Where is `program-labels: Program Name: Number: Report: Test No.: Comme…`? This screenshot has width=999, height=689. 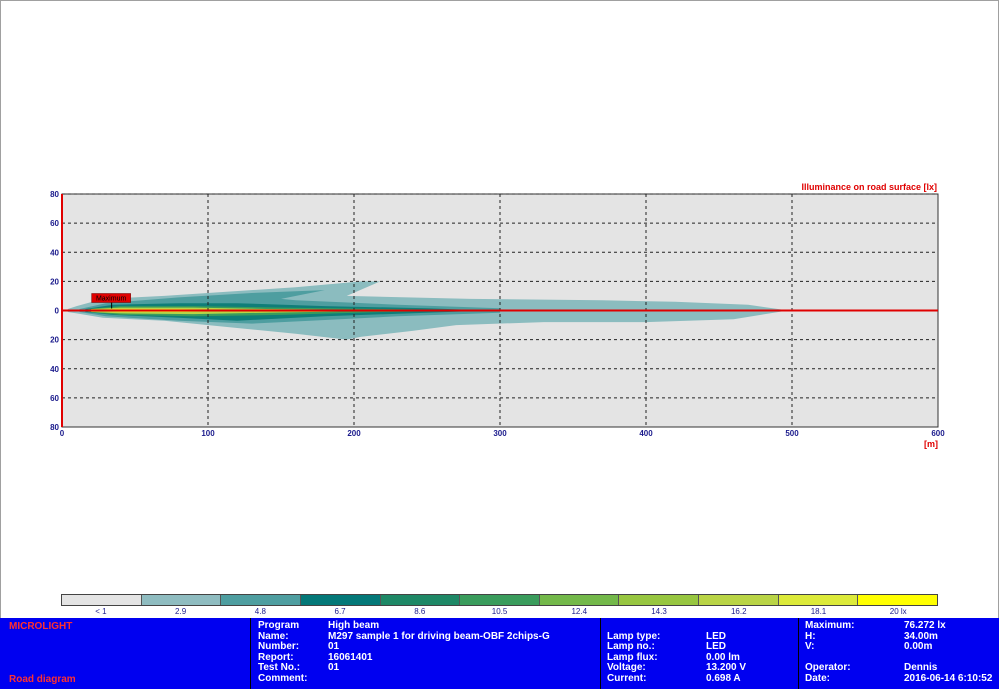
program-labels: Program Name: Number: Report: Test No.: Comme… is located at coordinates (283, 652).